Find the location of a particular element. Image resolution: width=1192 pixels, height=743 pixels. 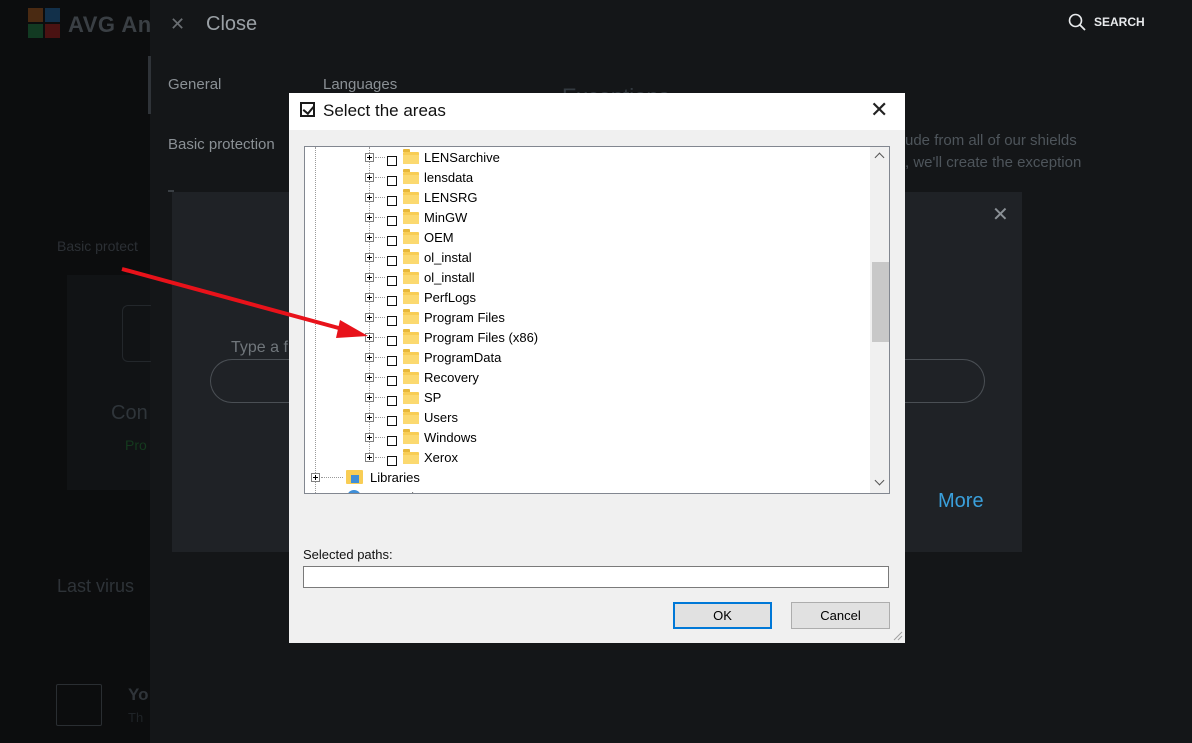

resize-grip-icon is located at coordinates (897, 635).